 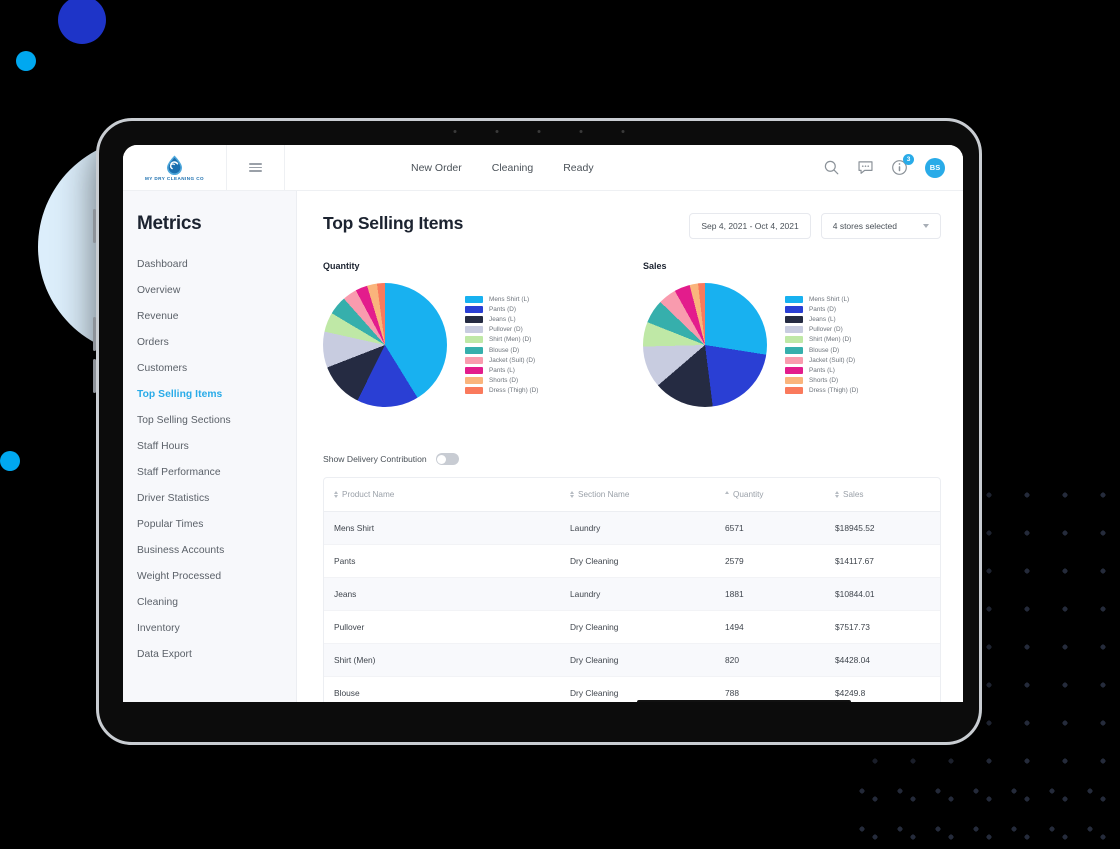 What do you see at coordinates (926, 226) in the screenshot?
I see `chevron-down-icon` at bounding box center [926, 226].